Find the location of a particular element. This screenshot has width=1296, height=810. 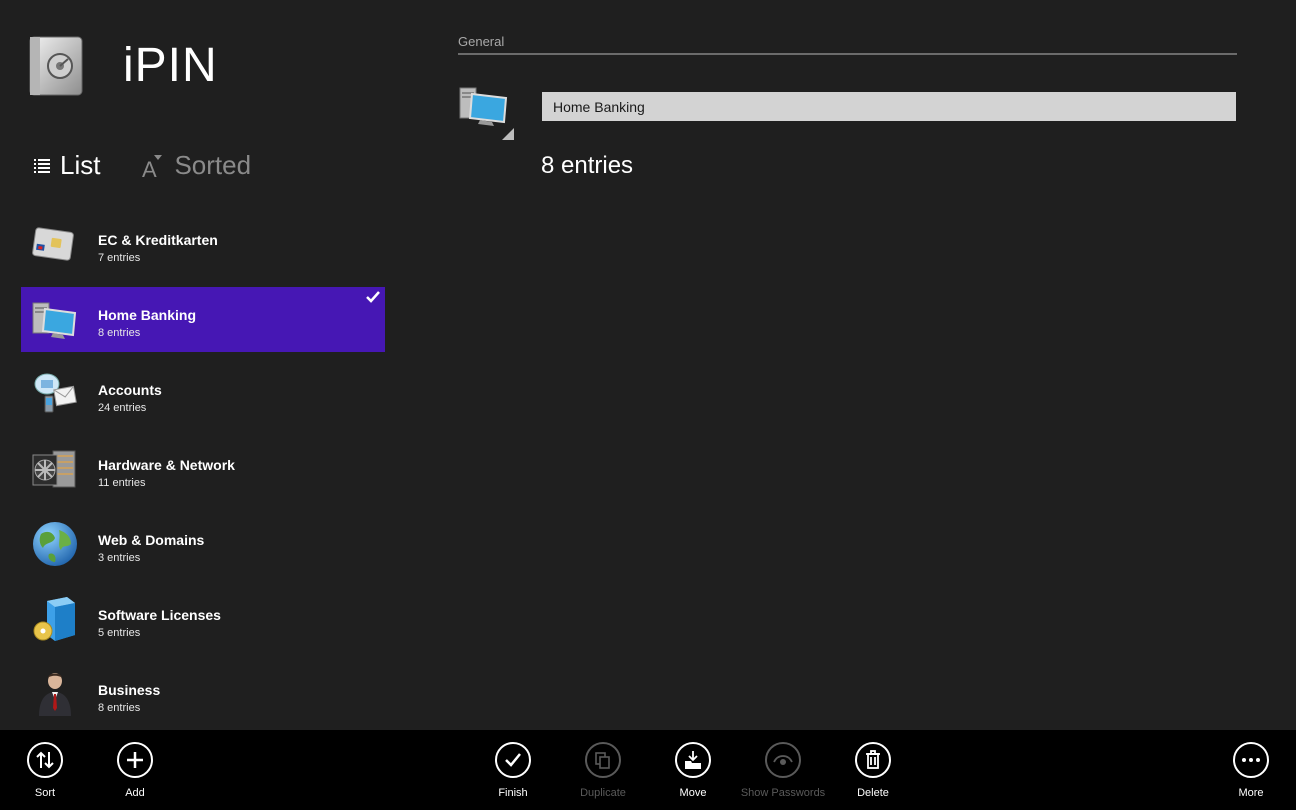

trash-icon is located at coordinates (873, 759).